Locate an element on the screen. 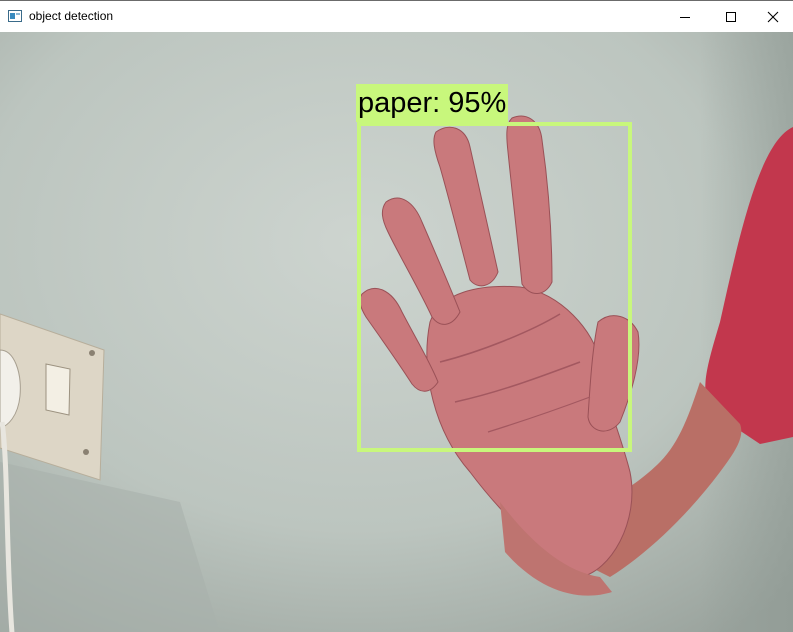 Image resolution: width=793 pixels, height=632 pixels. close-icon is located at coordinates (773, 16).